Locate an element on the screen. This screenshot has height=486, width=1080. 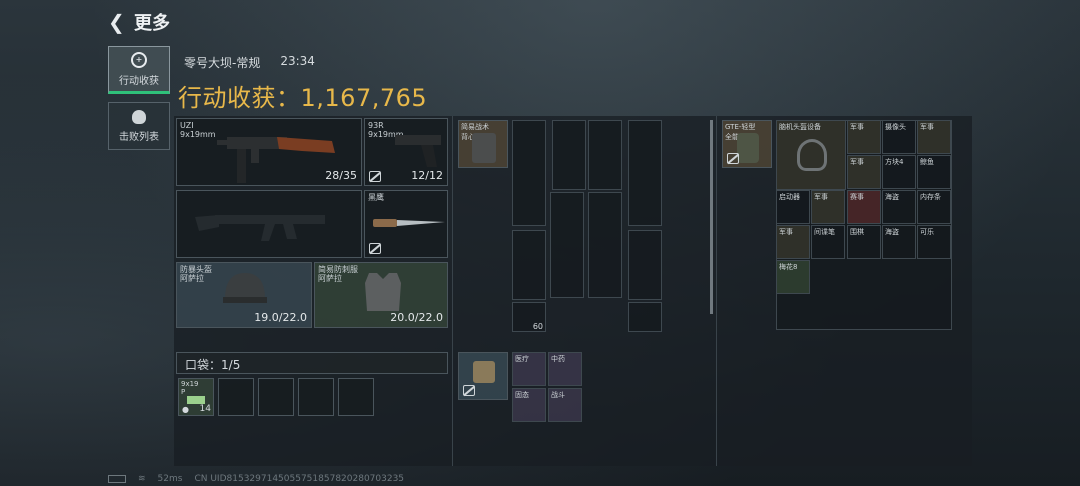
match-info: 零号大坝-常规 23:34 is located at coordinates (249, 62).